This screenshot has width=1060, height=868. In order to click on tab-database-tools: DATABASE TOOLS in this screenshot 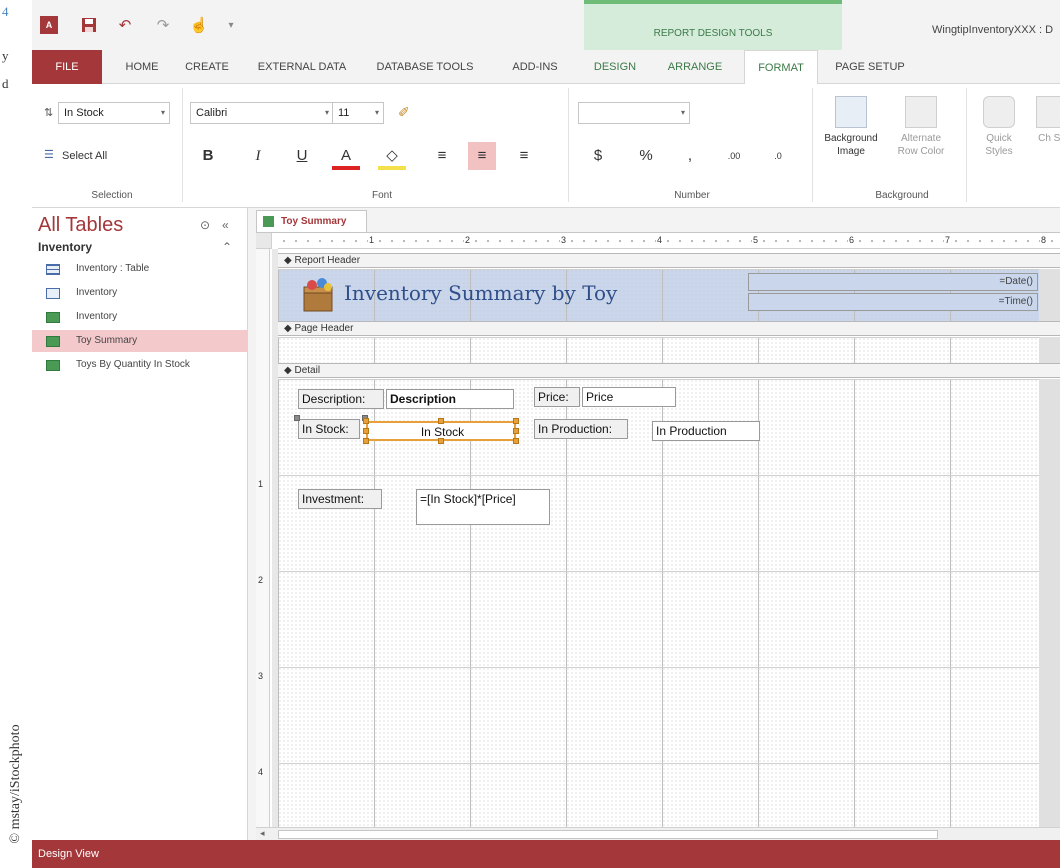, I will do `click(425, 67)`.